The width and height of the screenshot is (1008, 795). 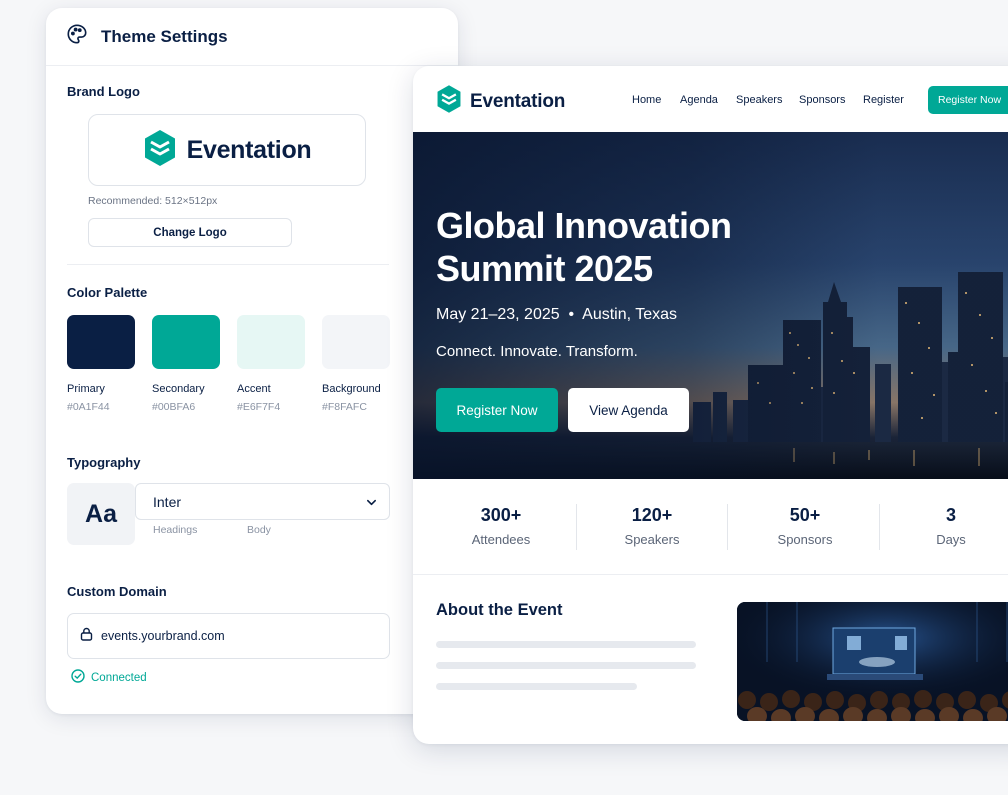 I want to click on stat-label: Attendees, so click(x=501, y=539).